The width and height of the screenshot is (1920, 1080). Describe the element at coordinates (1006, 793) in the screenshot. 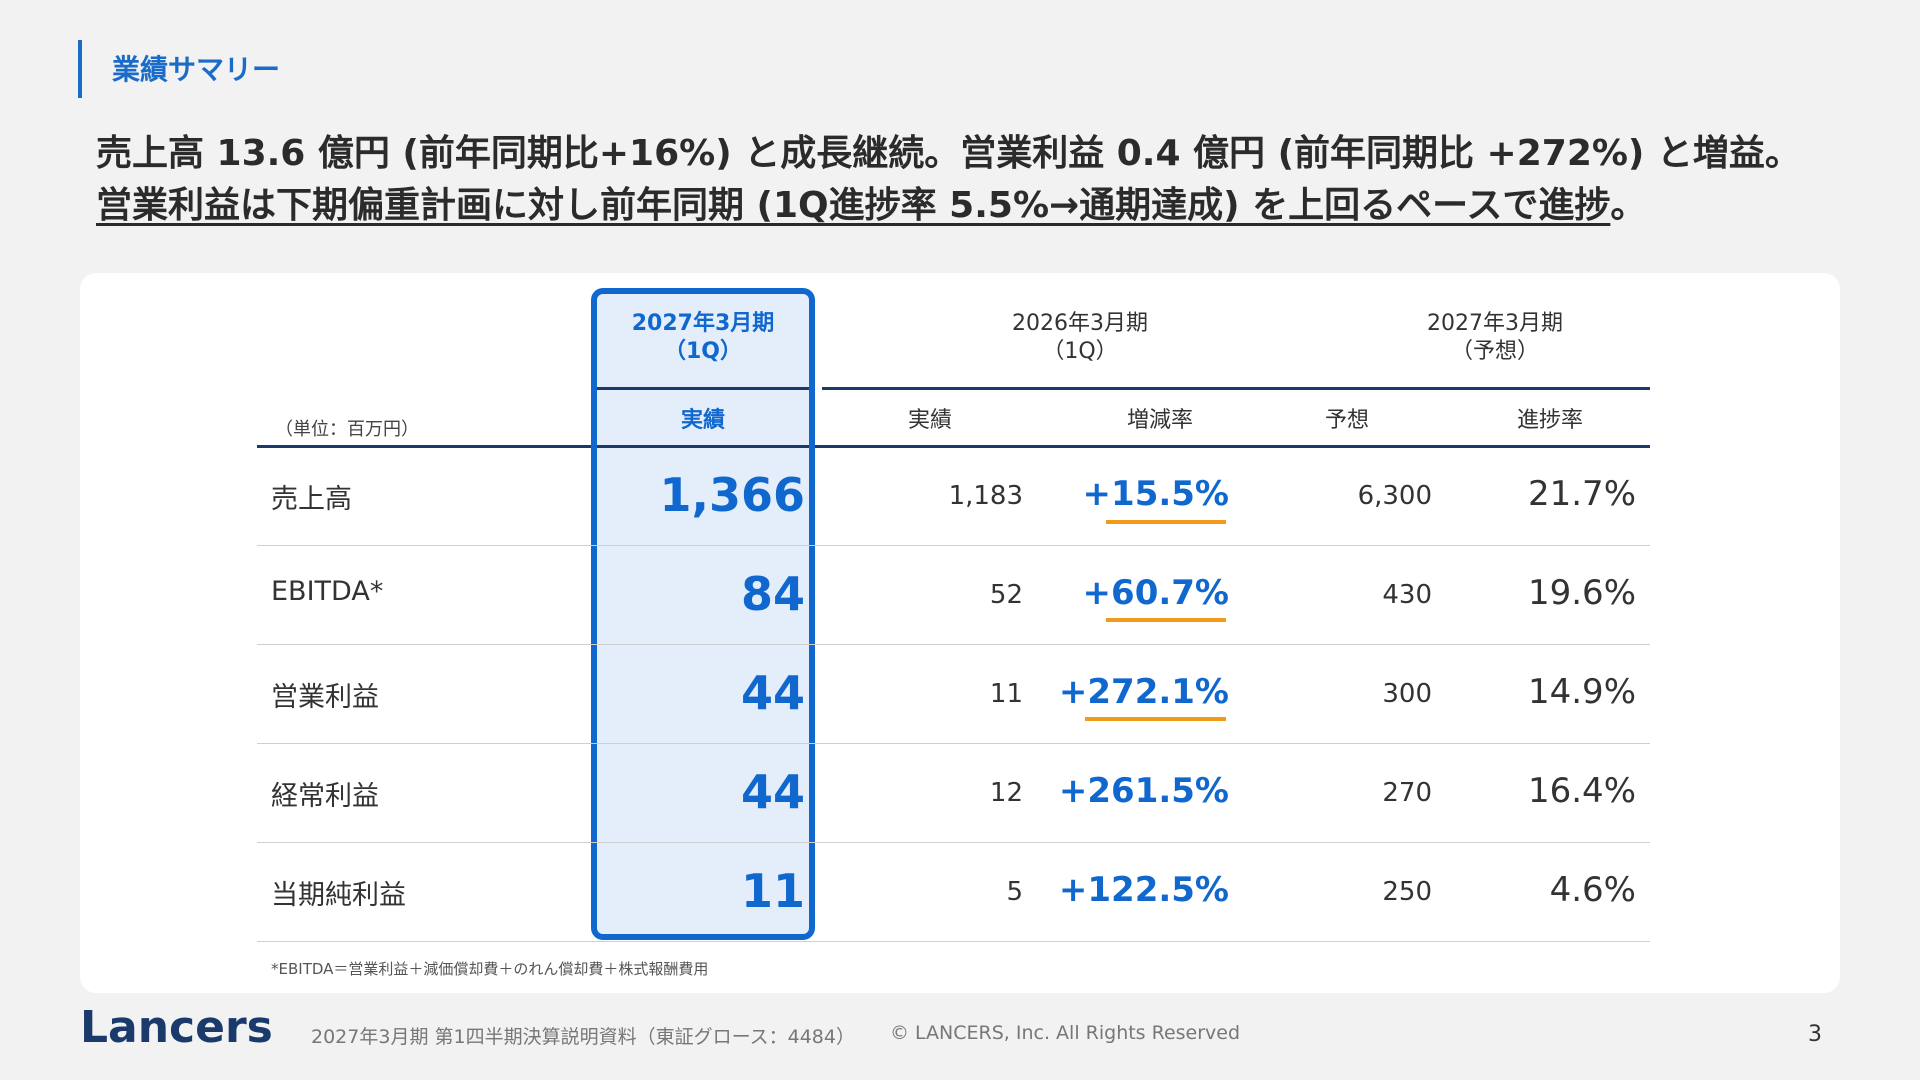

I see `row-prev-ordinary-profit: 12` at that location.